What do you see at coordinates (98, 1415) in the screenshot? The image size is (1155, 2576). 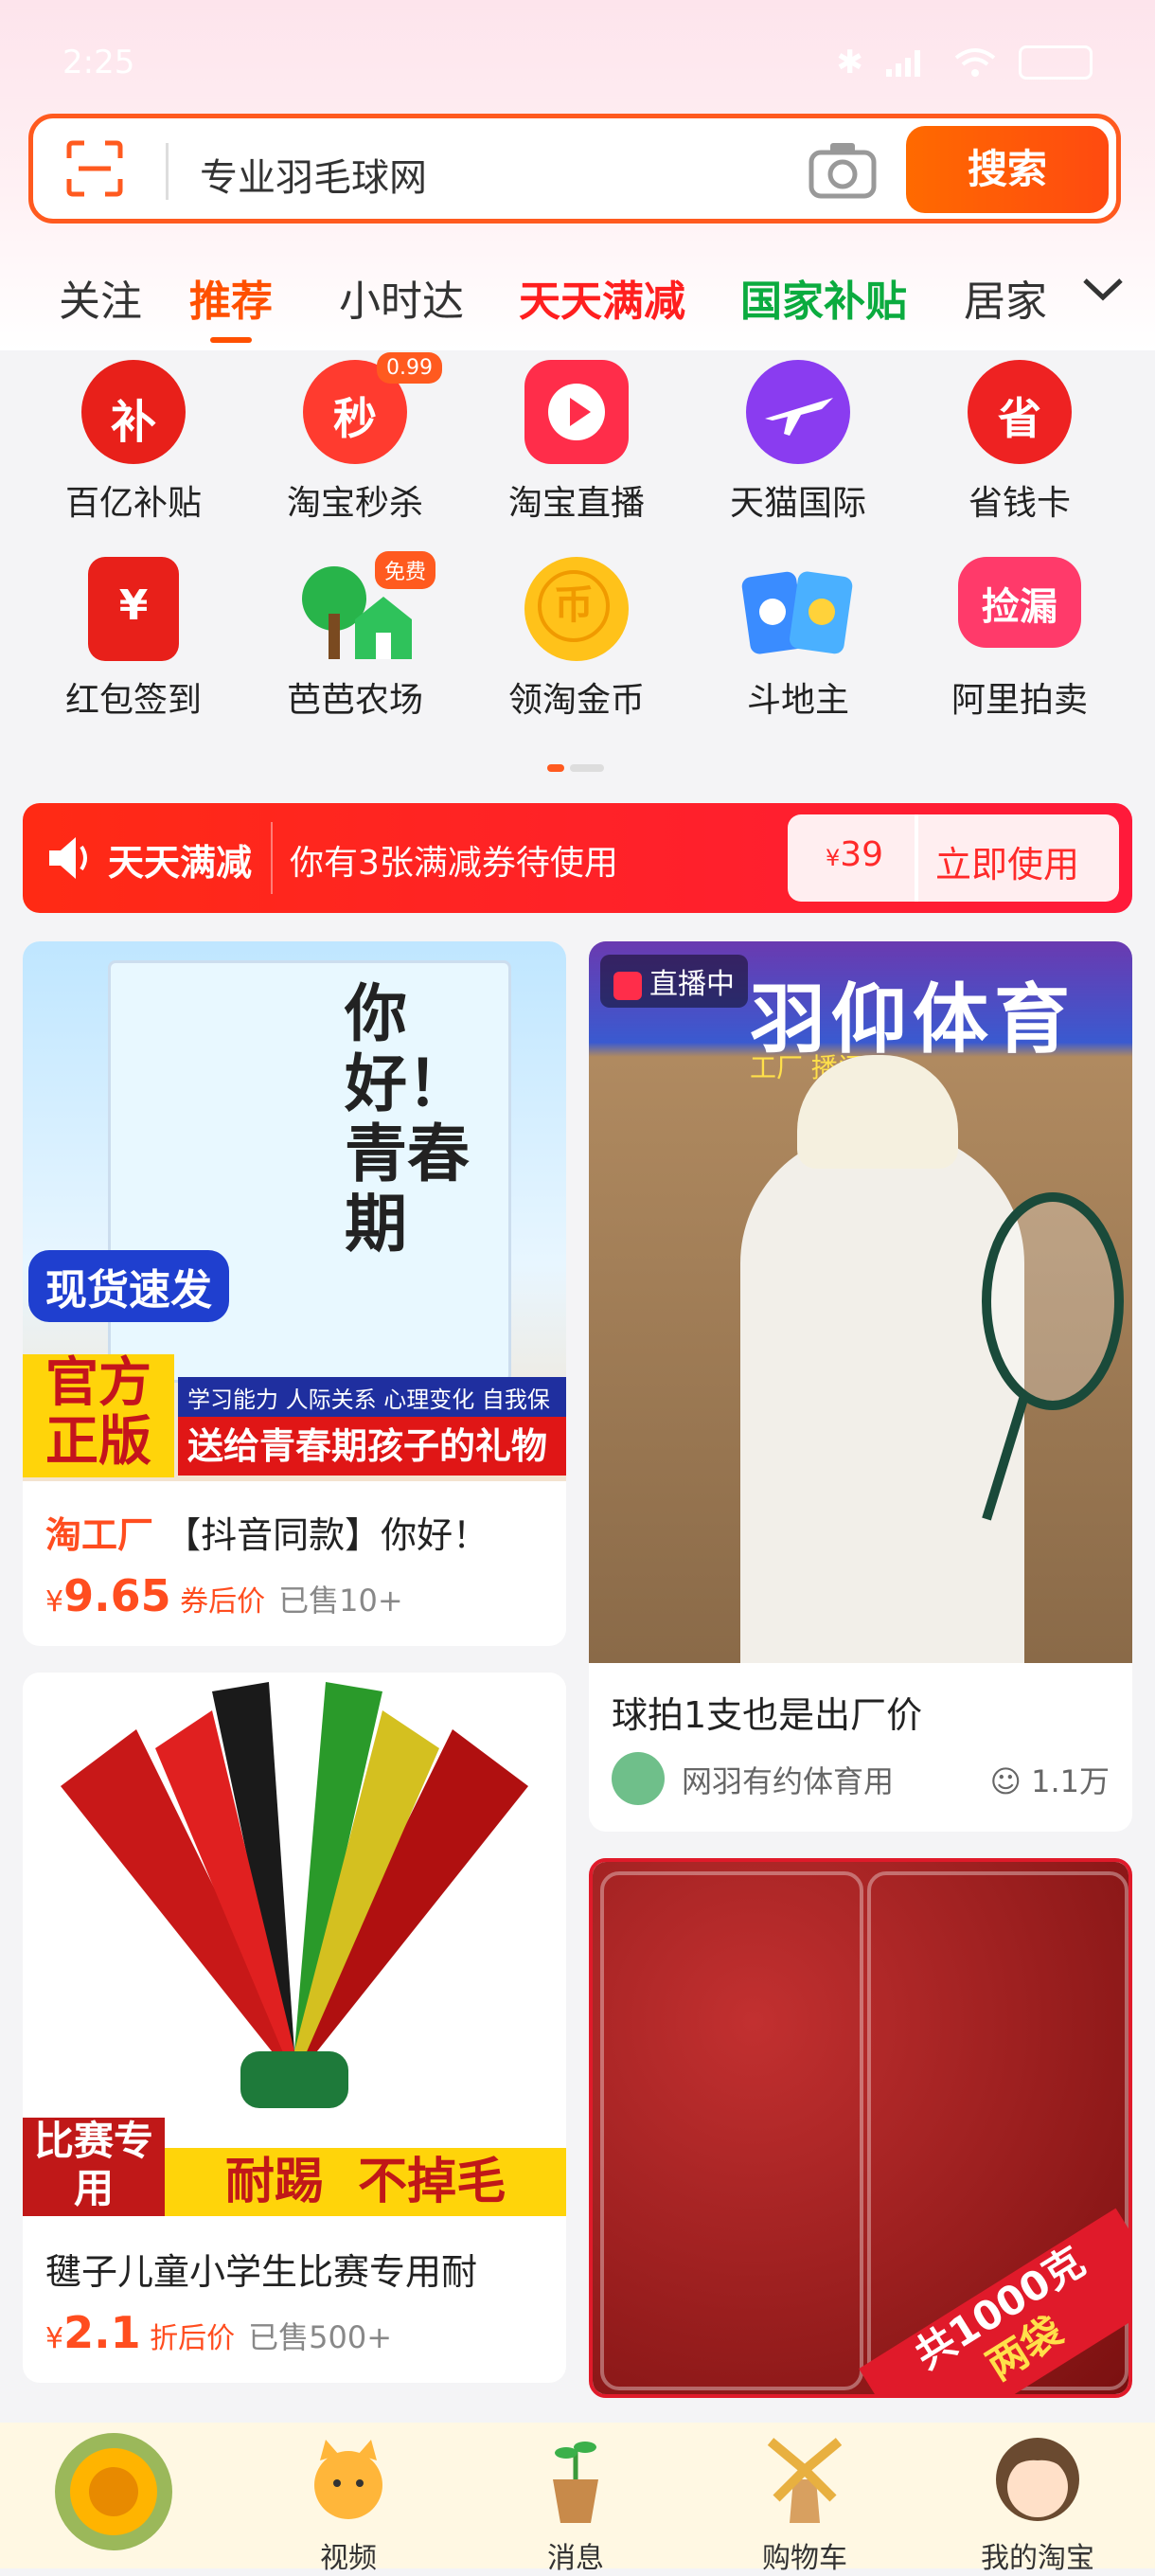 I see `official-tag: 官方正版` at bounding box center [98, 1415].